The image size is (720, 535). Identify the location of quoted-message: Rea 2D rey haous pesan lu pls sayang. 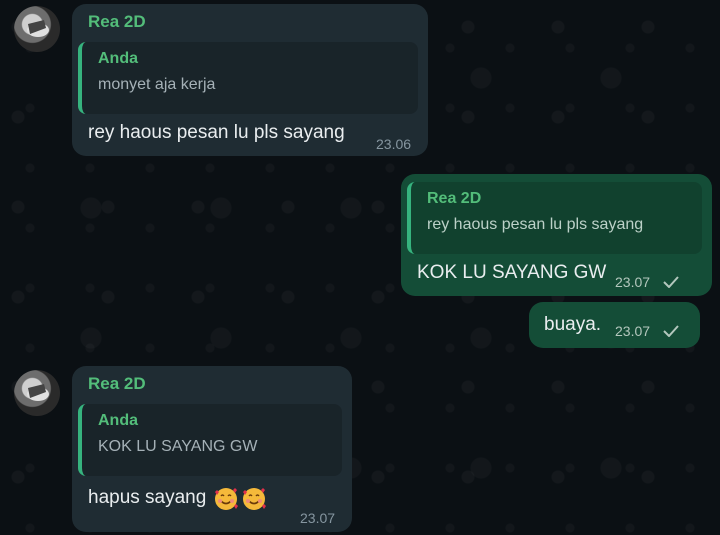
(554, 218).